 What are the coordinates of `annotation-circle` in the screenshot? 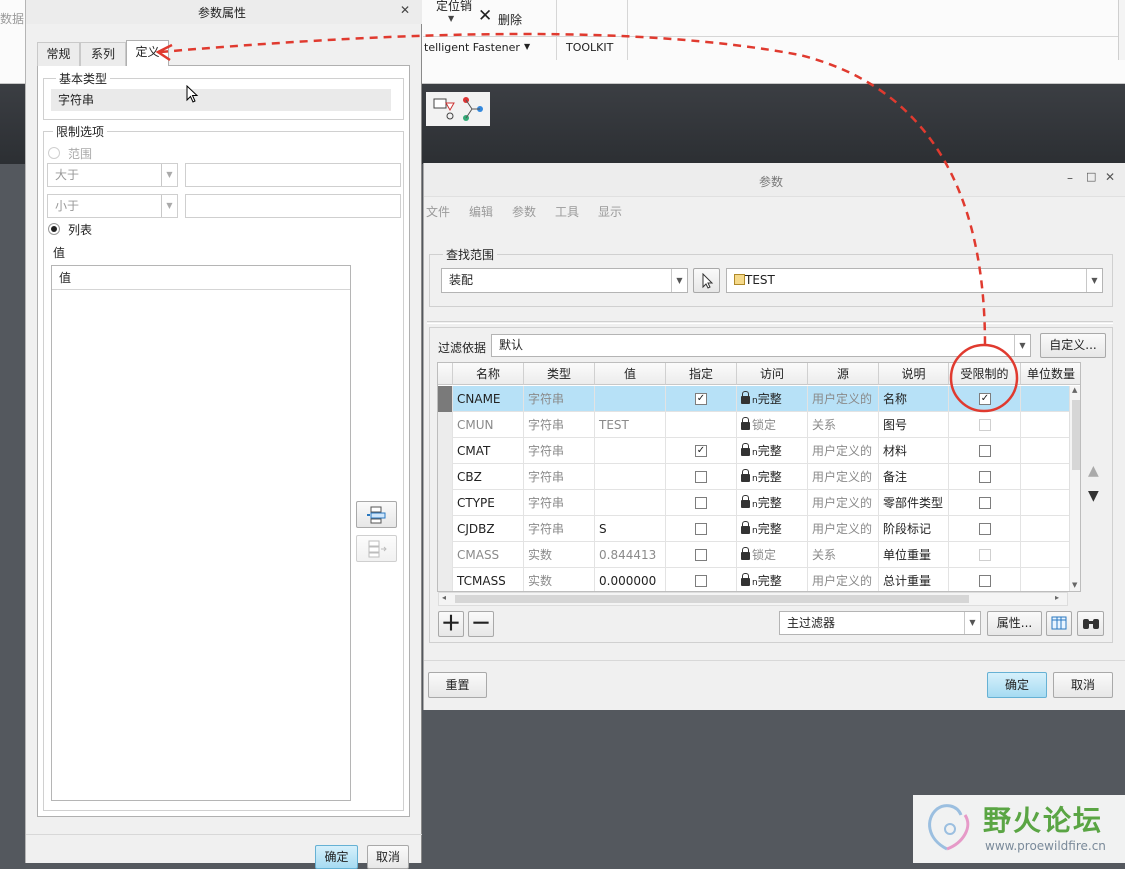 It's located at (984, 378).